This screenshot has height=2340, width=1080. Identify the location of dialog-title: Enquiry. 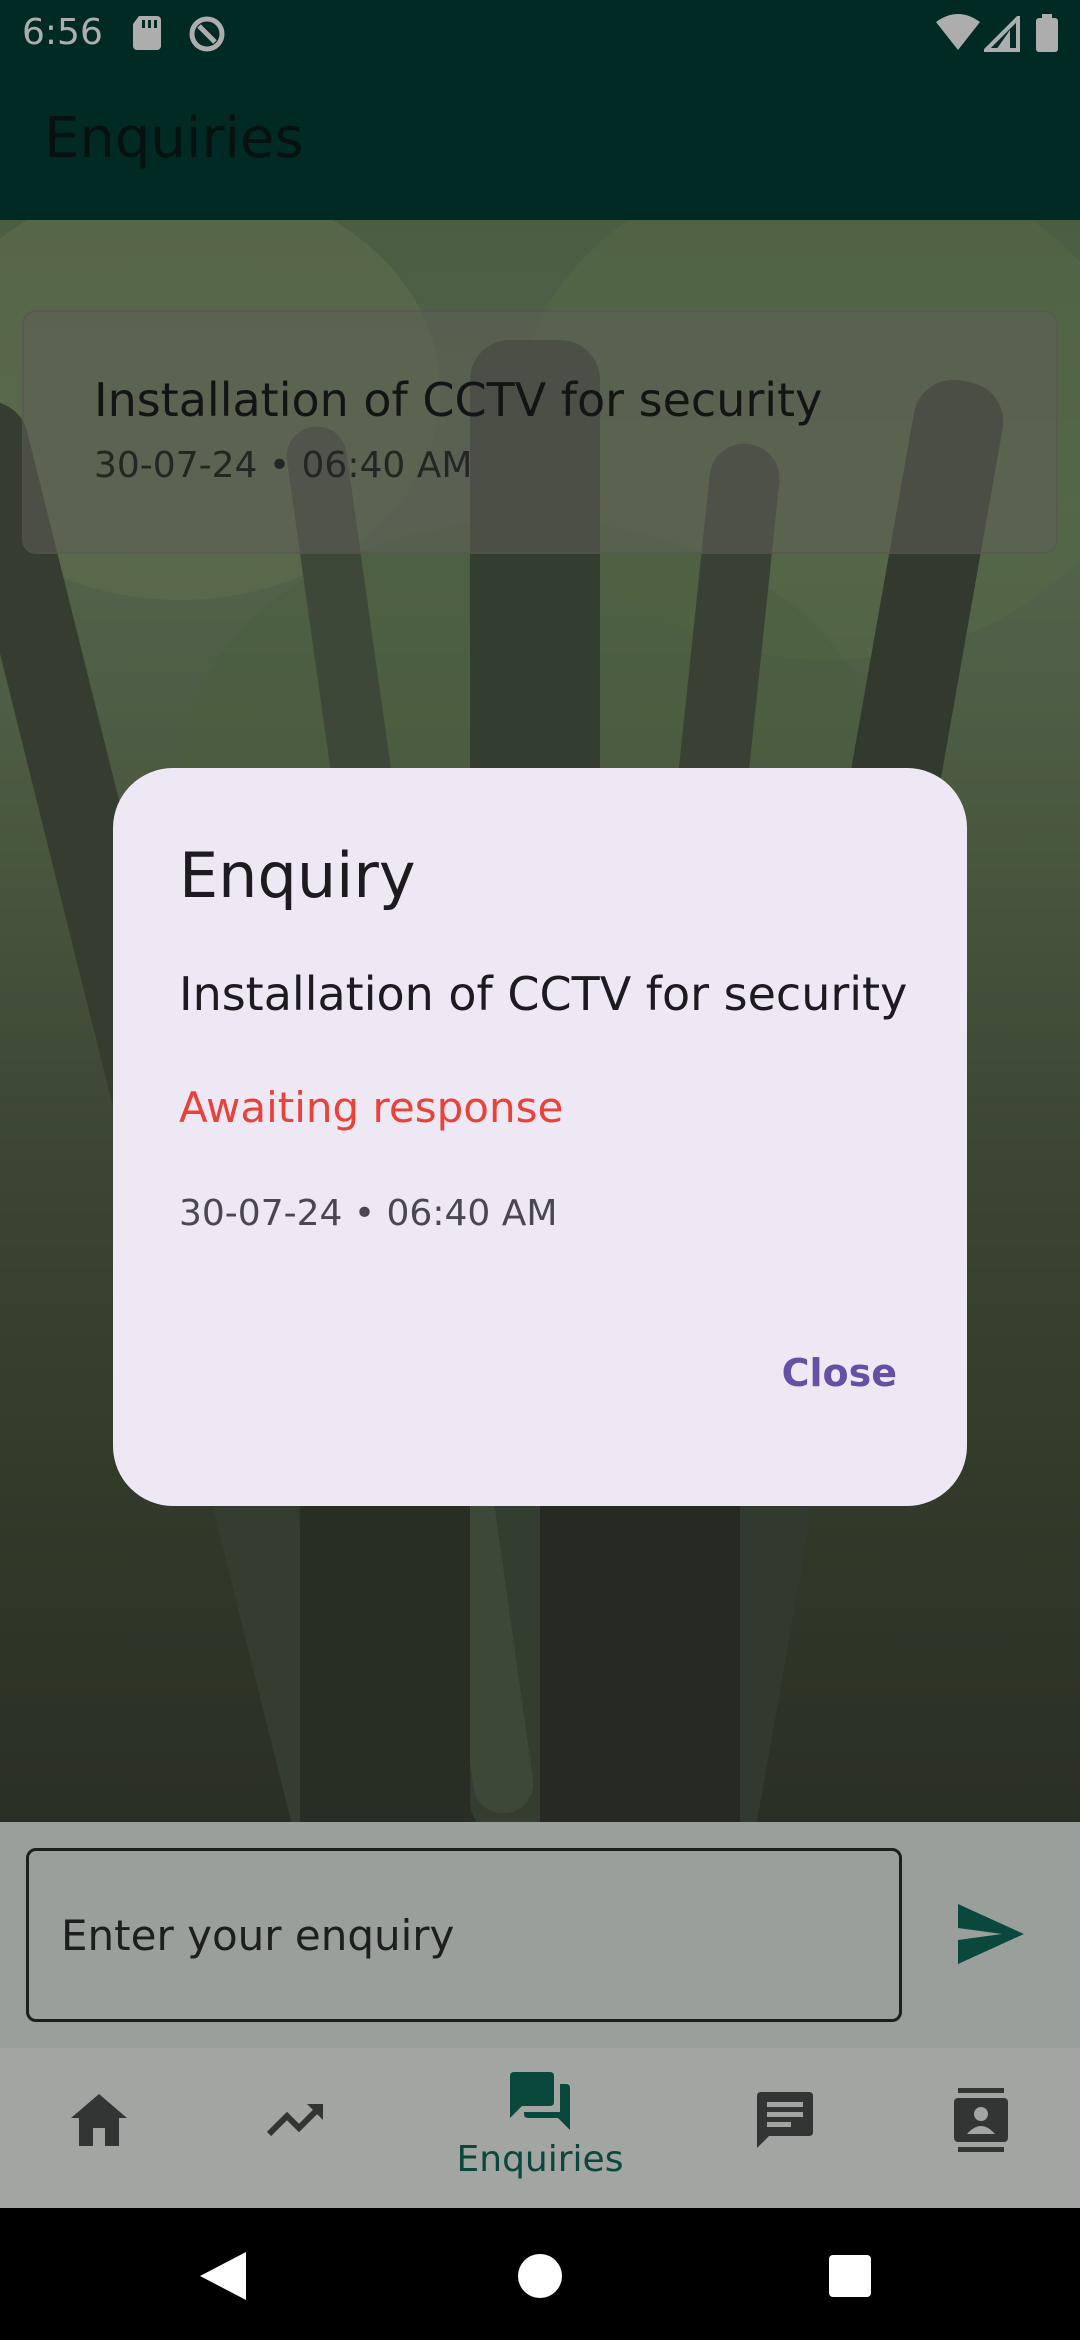
(297, 875).